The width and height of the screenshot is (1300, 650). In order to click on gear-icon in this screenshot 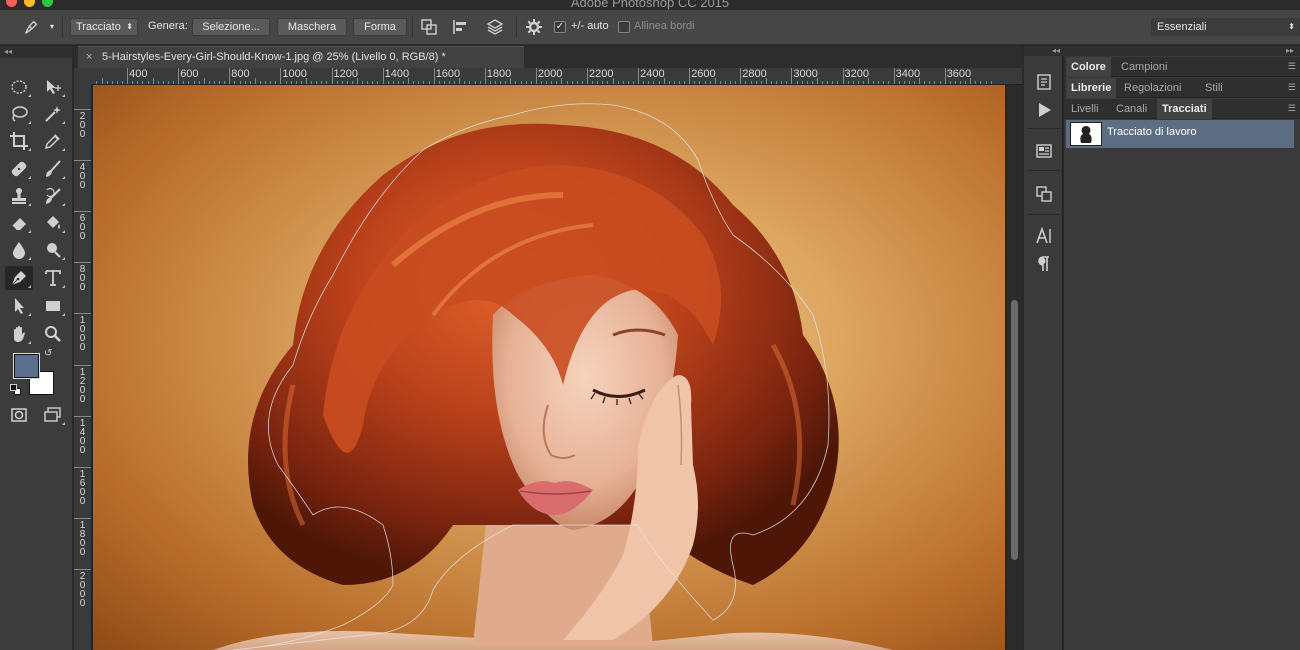, I will do `click(534, 27)`.